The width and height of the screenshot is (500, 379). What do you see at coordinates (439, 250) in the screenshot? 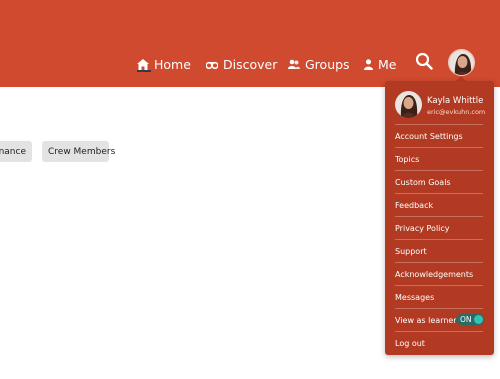
I see `menu-item-support: Support` at bounding box center [439, 250].